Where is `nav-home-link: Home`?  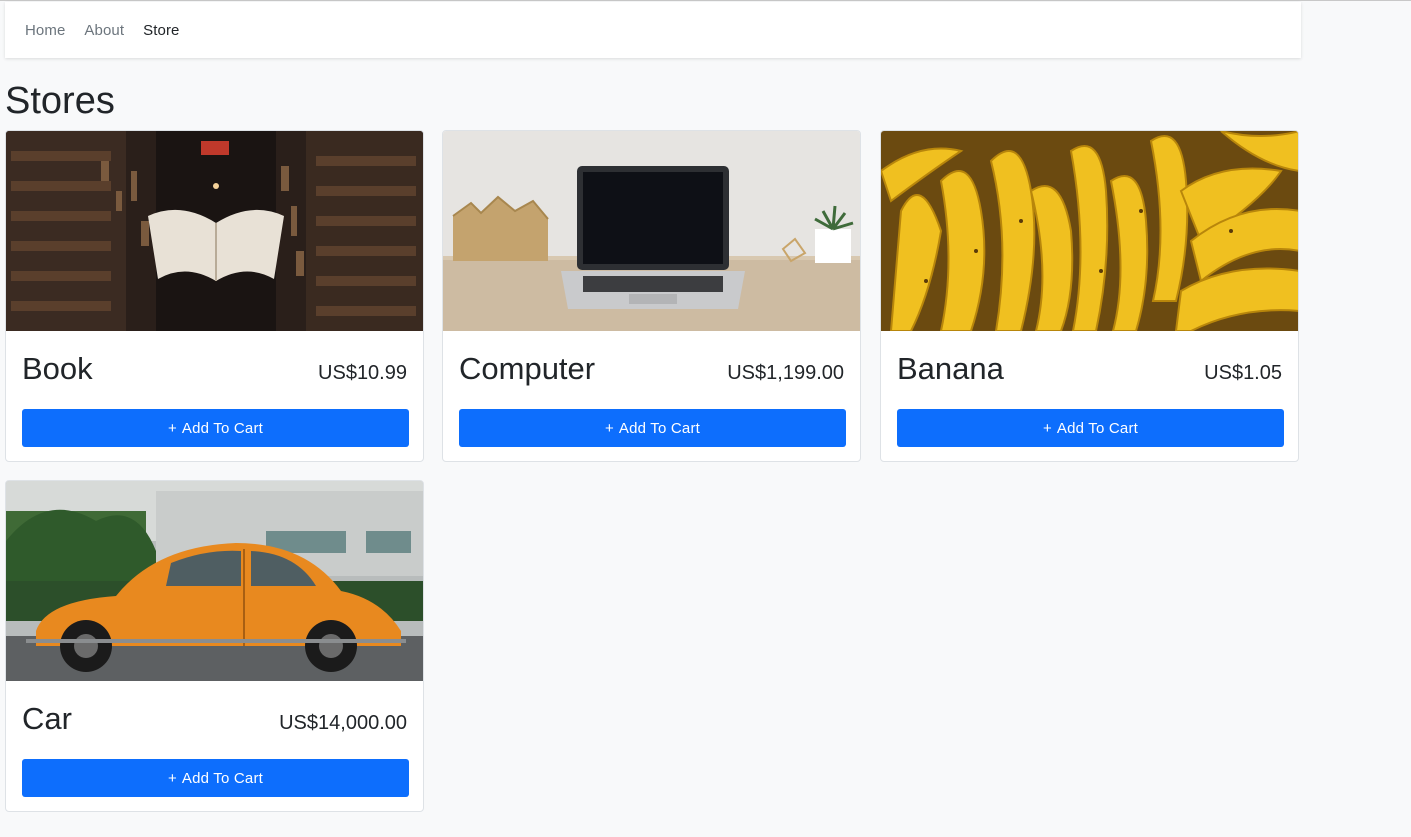
nav-home-link: Home is located at coordinates (45, 30).